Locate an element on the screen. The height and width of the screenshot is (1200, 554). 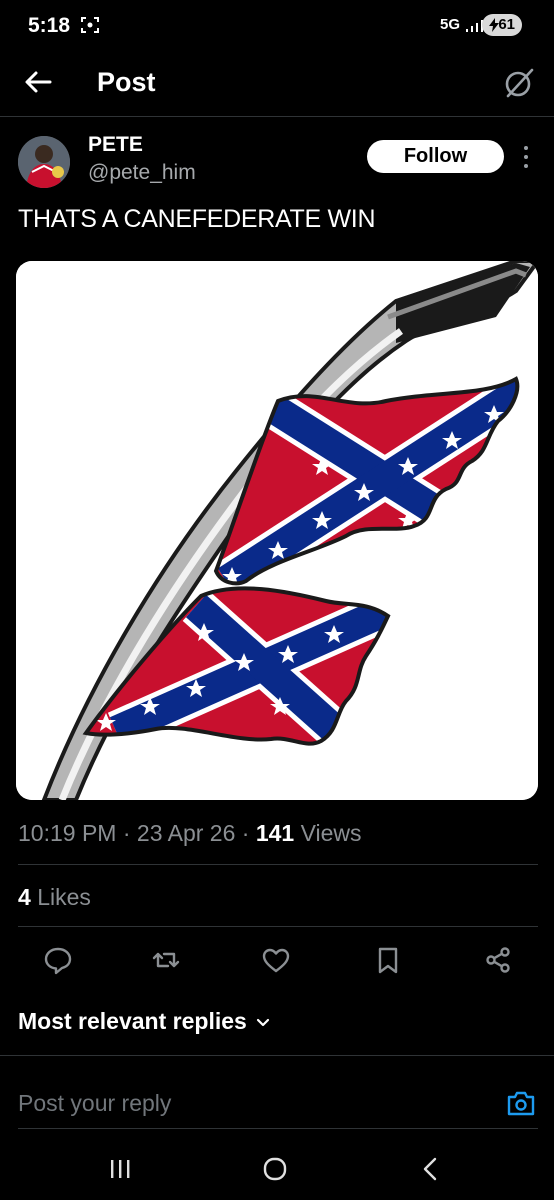
reply-bar: Post your reply is located at coordinates (277, 1105).